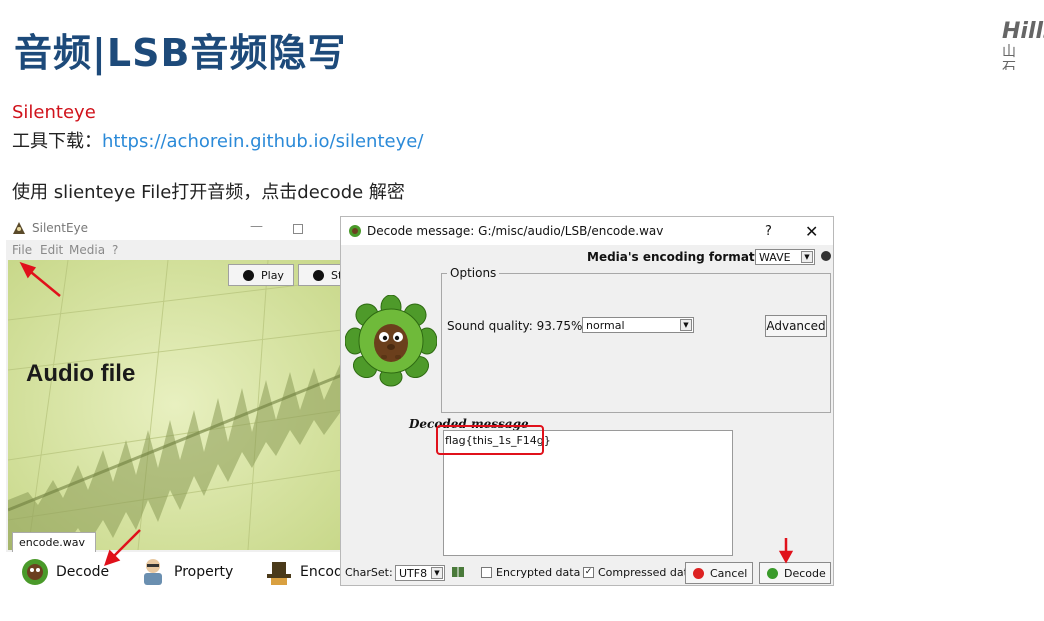 The width and height of the screenshot is (1044, 621). What do you see at coordinates (174, 228) in the screenshot?
I see `silenteye-titlebar: SilentEye —` at bounding box center [174, 228].